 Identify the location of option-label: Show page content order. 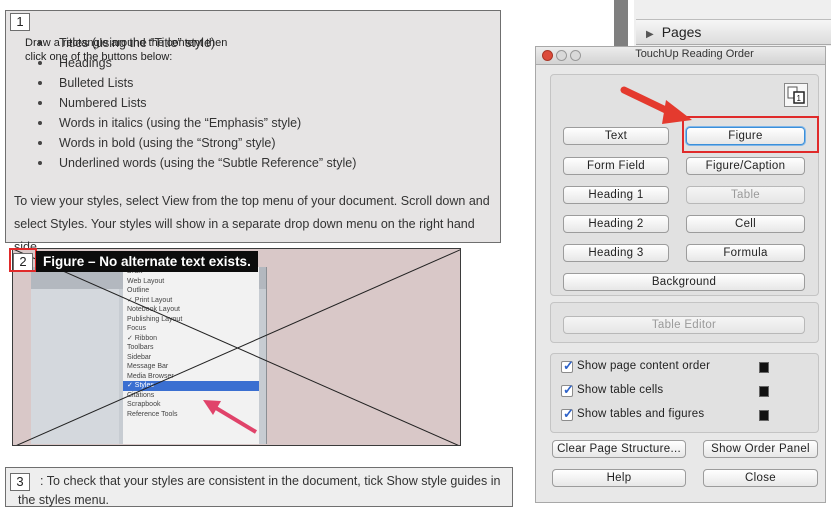
(644, 366).